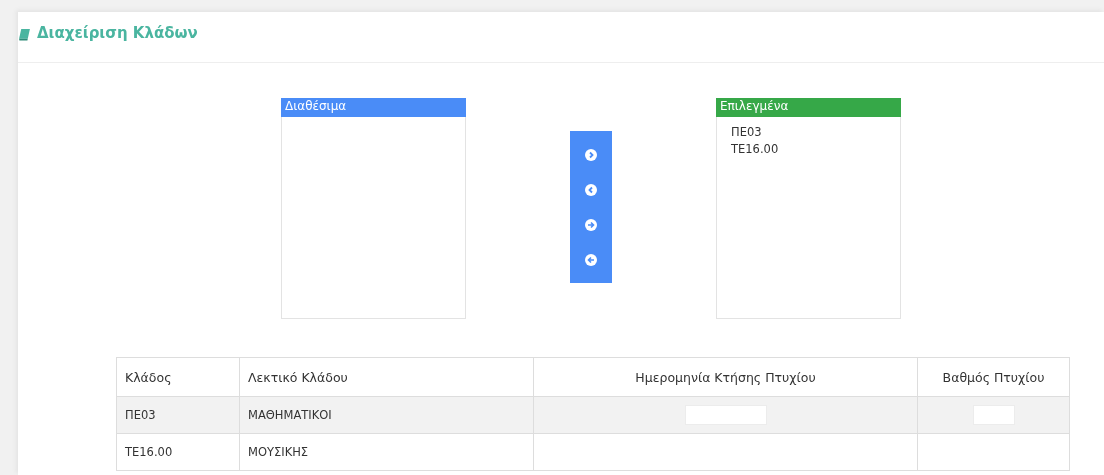 The image size is (1104, 475). What do you see at coordinates (725, 377) in the screenshot?
I see `column-header: Ημερομηνία Κτήσης Πτυχίου` at bounding box center [725, 377].